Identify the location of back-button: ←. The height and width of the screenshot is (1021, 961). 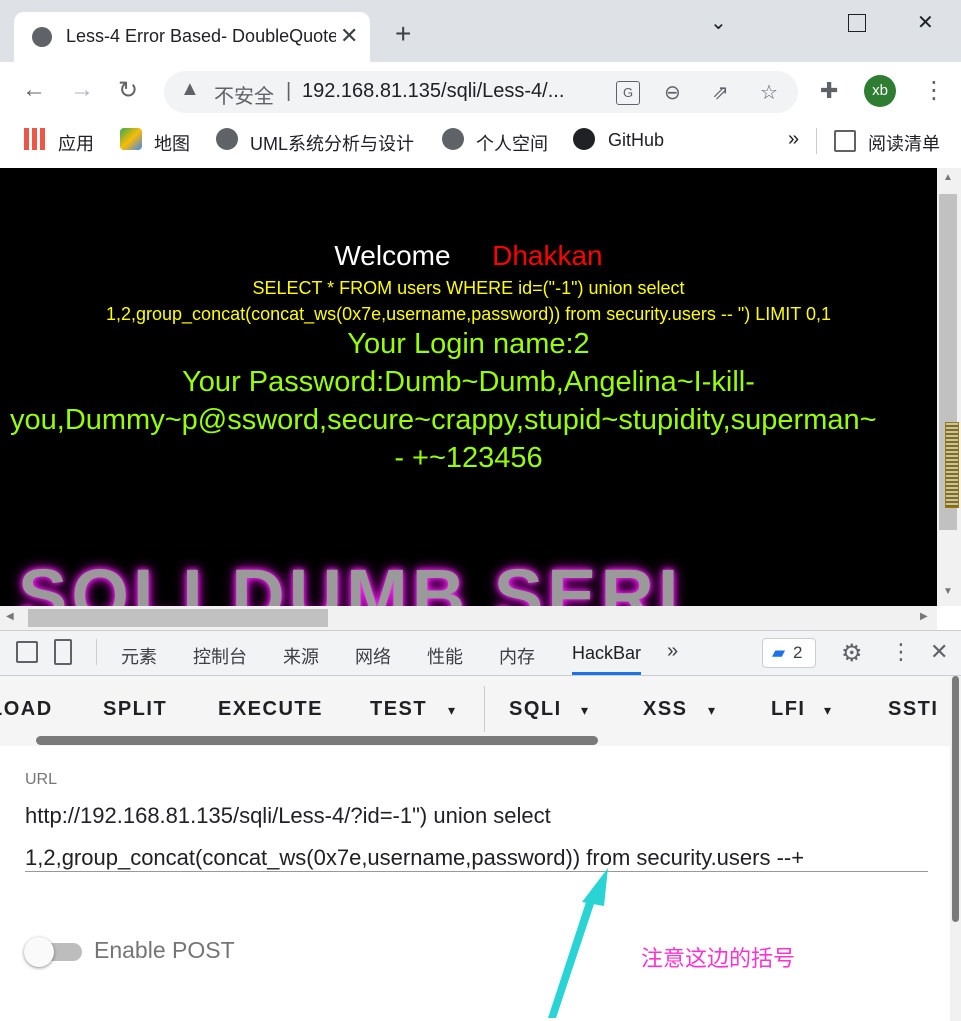
(34, 90).